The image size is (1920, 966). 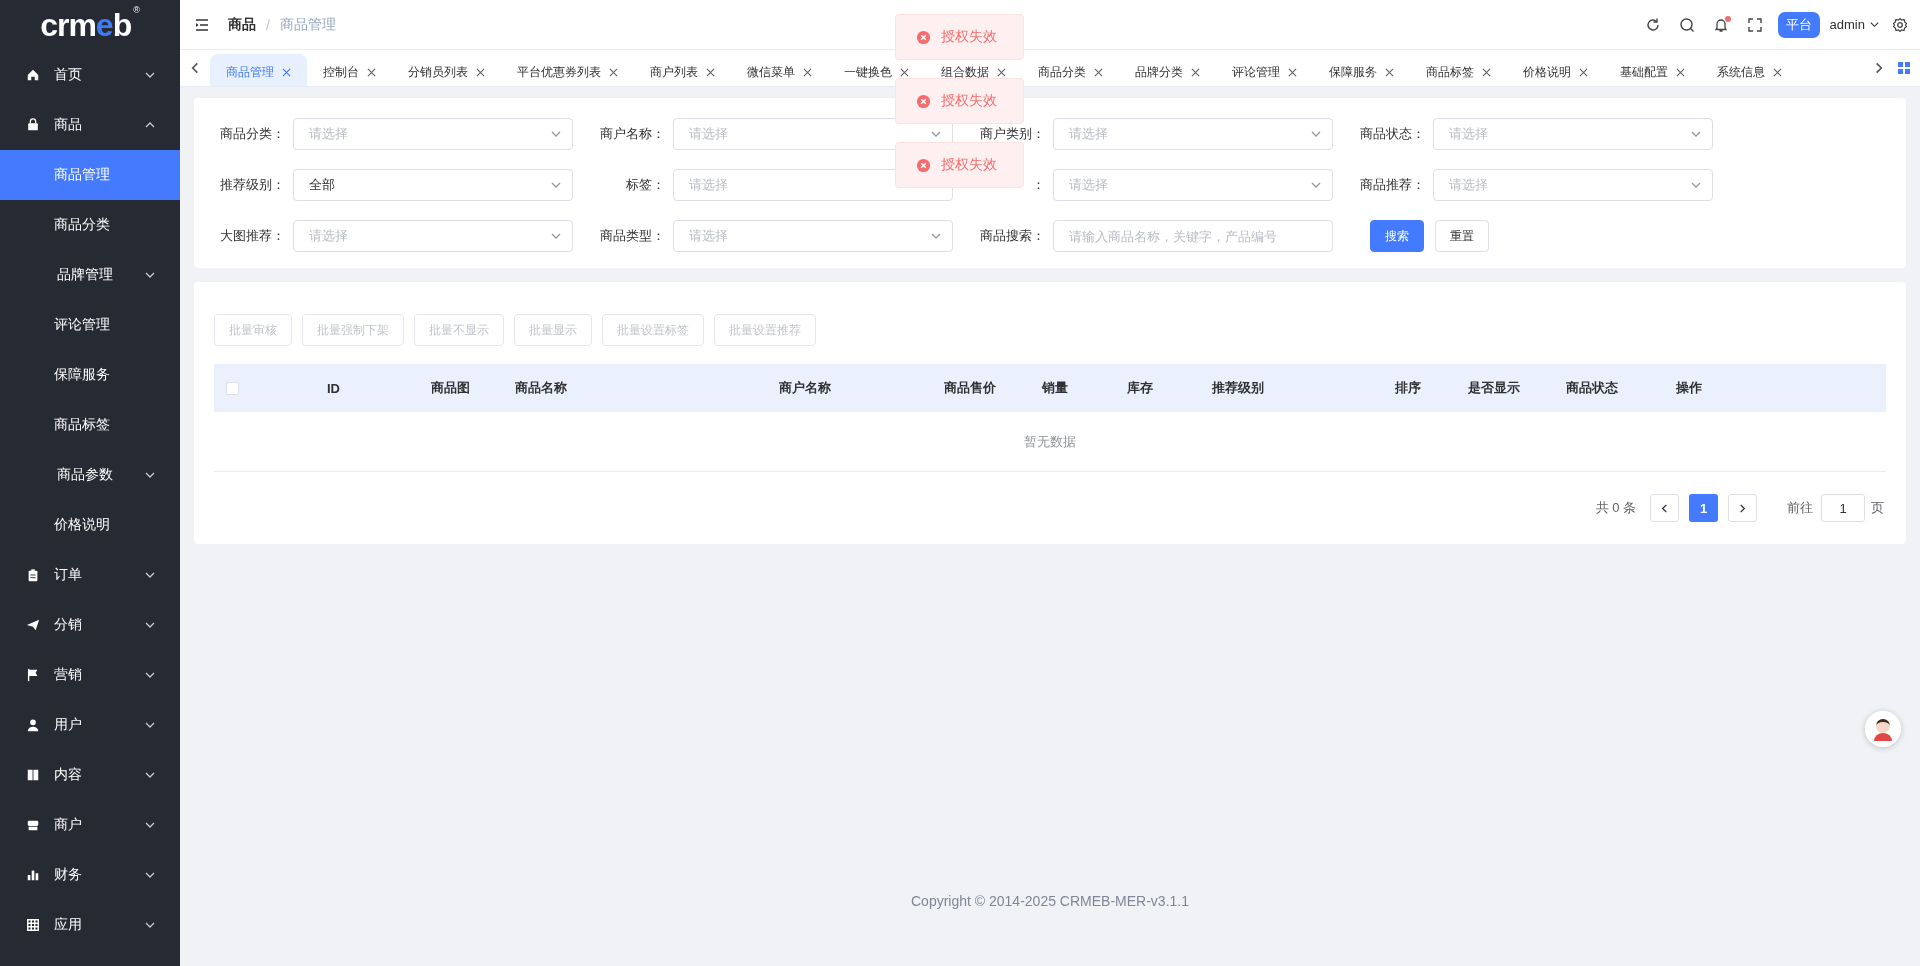 I want to click on tab: 商品管理, so click(x=258, y=70).